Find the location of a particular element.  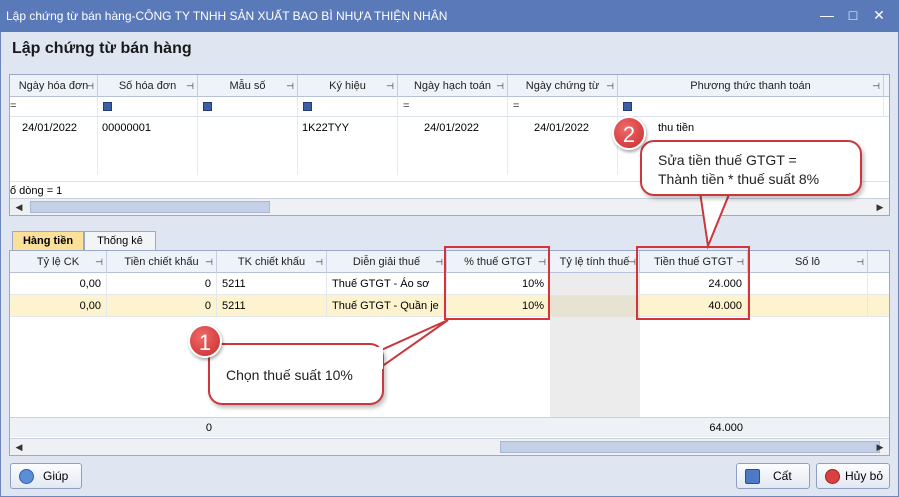

total-tien-thue: 64.000 is located at coordinates (726, 428).